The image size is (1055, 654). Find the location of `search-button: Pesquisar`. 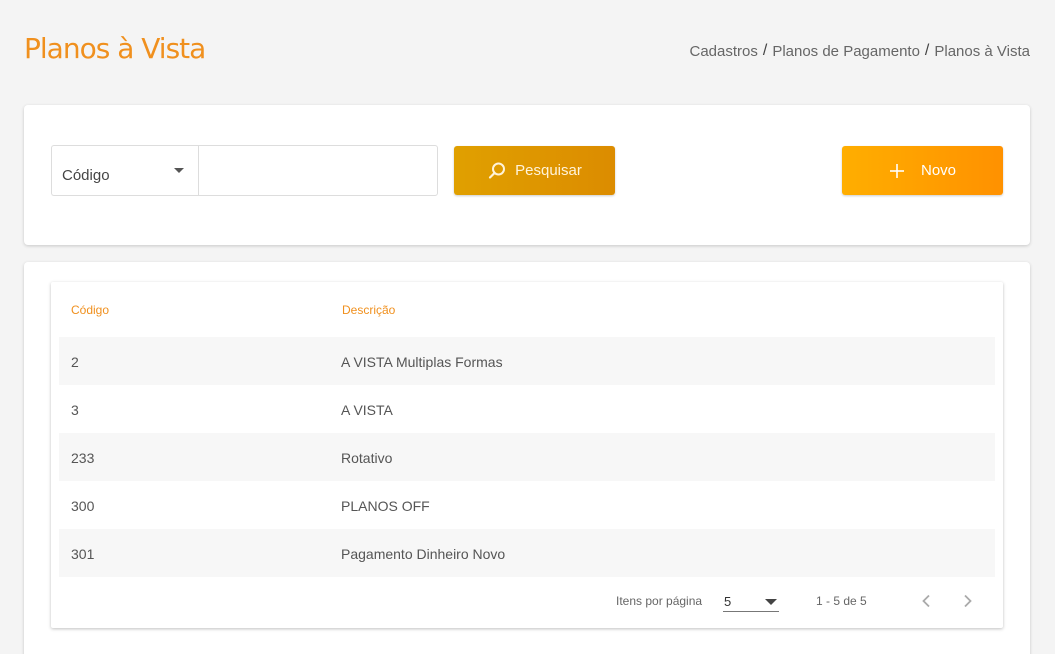

search-button: Pesquisar is located at coordinates (534, 170).